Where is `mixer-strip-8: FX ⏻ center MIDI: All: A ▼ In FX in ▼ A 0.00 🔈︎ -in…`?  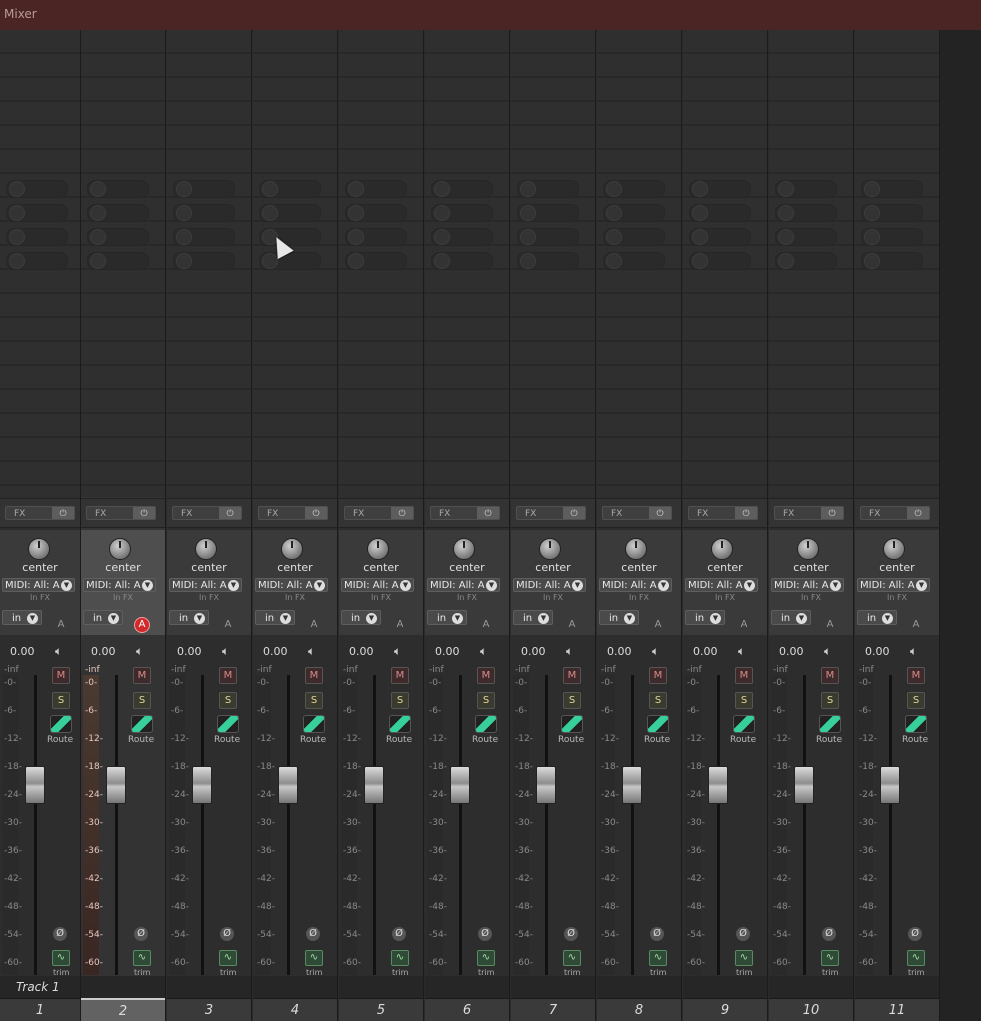
mixer-strip-8: FX ⏻ center MIDI: All: A ▼ In FX in ▼ A 0.00 🔈︎ -in… is located at coordinates (639, 525).